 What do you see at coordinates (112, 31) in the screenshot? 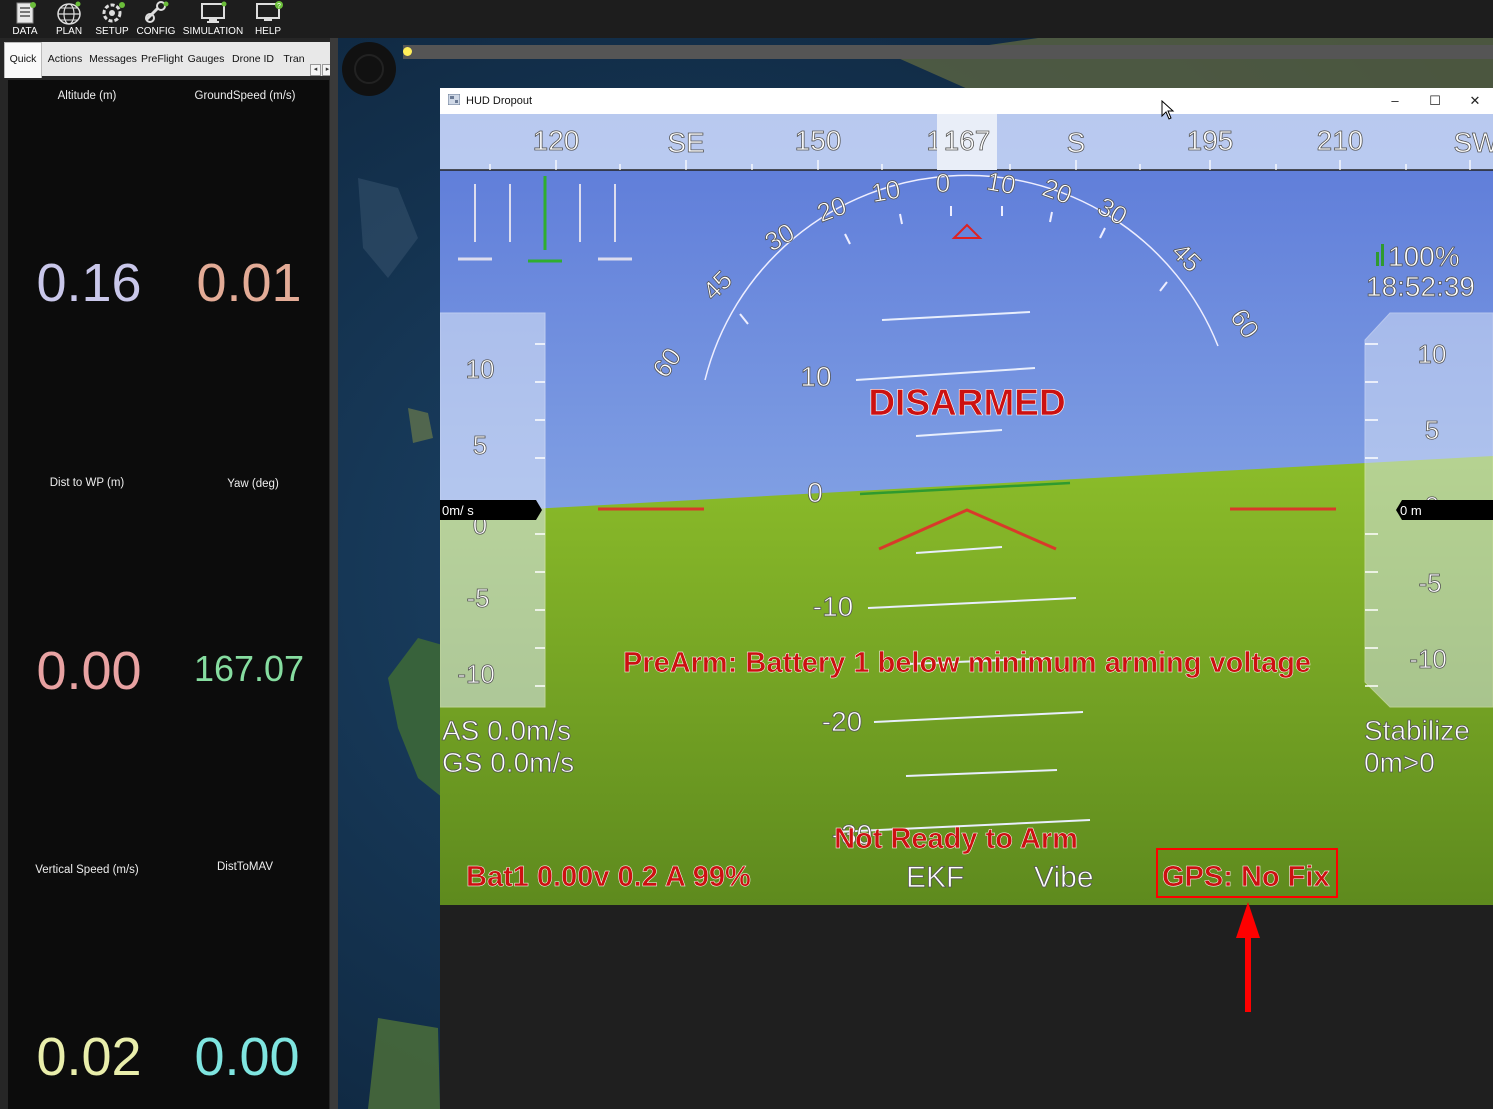
I see `toolbar-label: SETUP` at bounding box center [112, 31].